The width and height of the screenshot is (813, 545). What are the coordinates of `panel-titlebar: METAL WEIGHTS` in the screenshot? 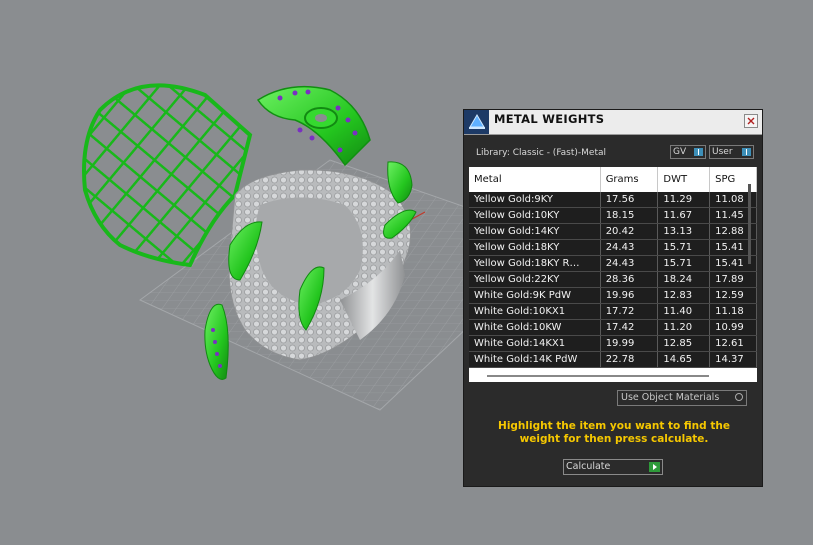 It's located at (613, 122).